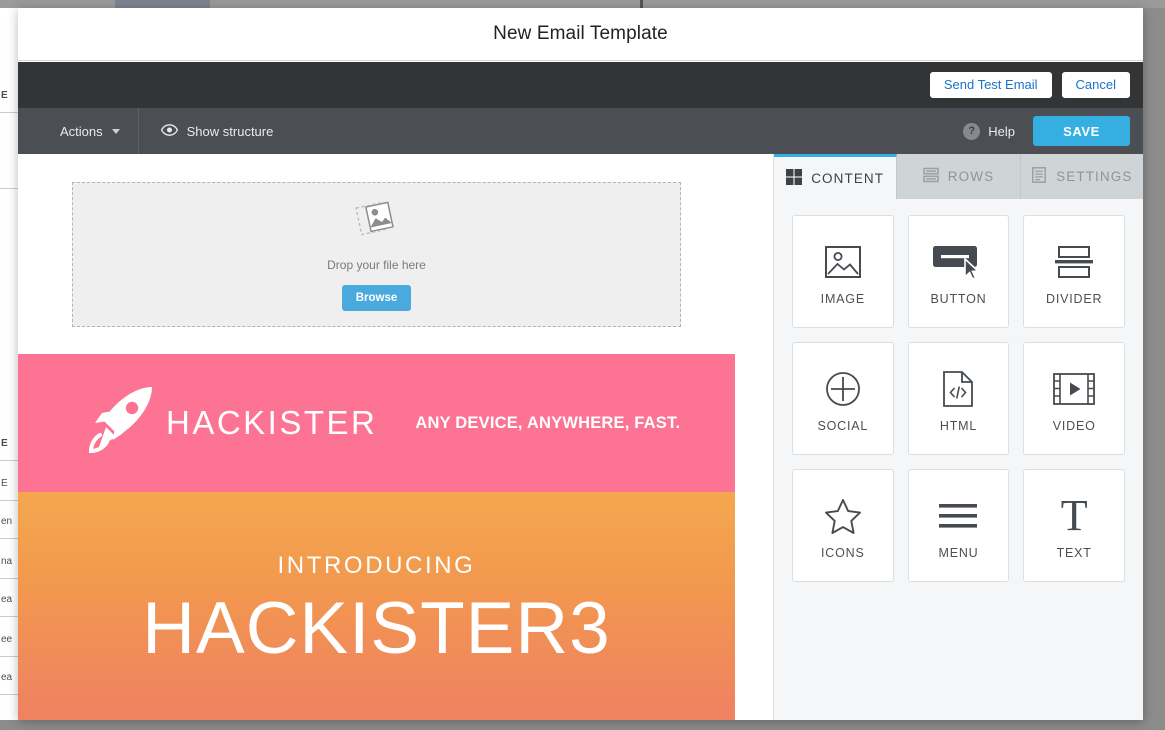  I want to click on serif-t-icon: T, so click(1074, 515).